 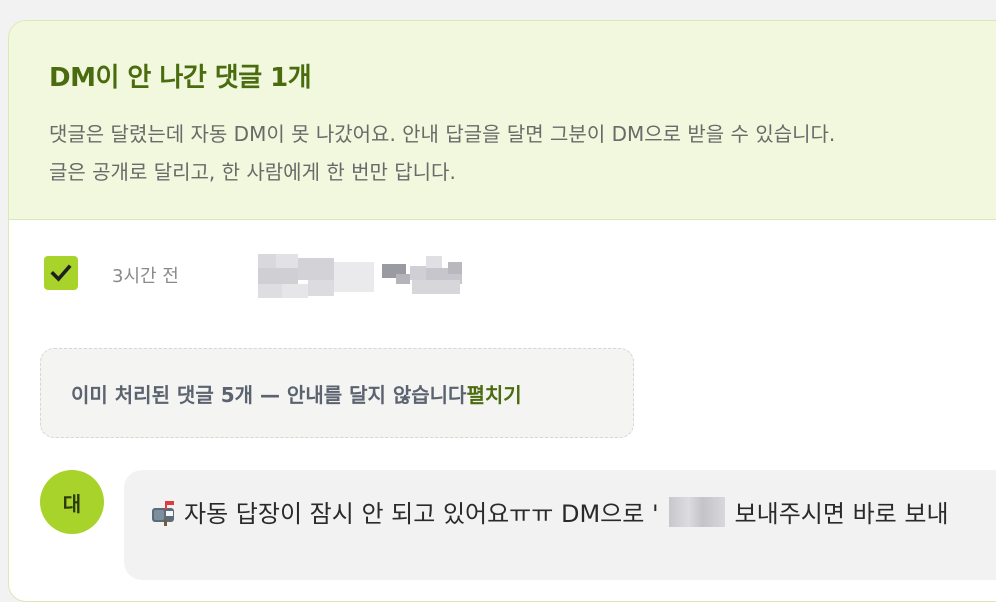 I want to click on mailbox-icon, so click(x=163, y=513).